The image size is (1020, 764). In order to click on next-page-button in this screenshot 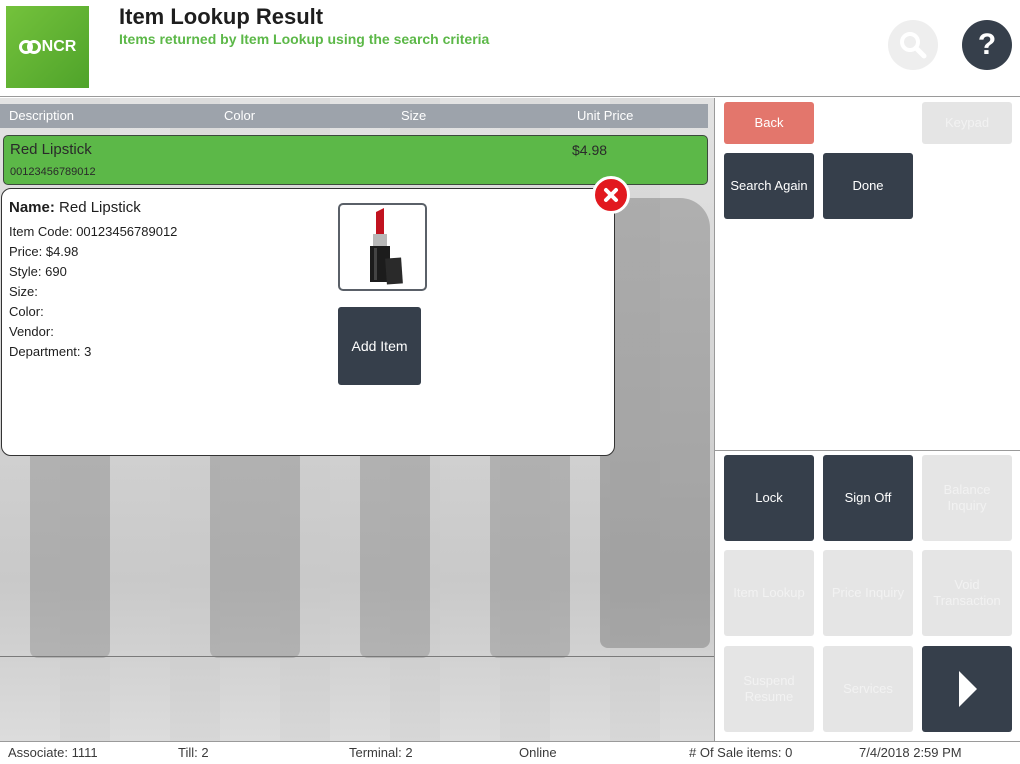, I will do `click(967, 689)`.